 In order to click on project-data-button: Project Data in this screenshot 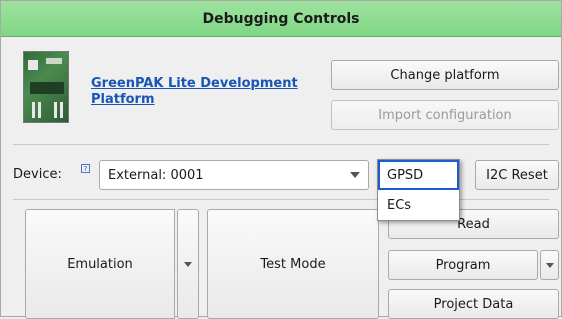, I will do `click(473, 304)`.